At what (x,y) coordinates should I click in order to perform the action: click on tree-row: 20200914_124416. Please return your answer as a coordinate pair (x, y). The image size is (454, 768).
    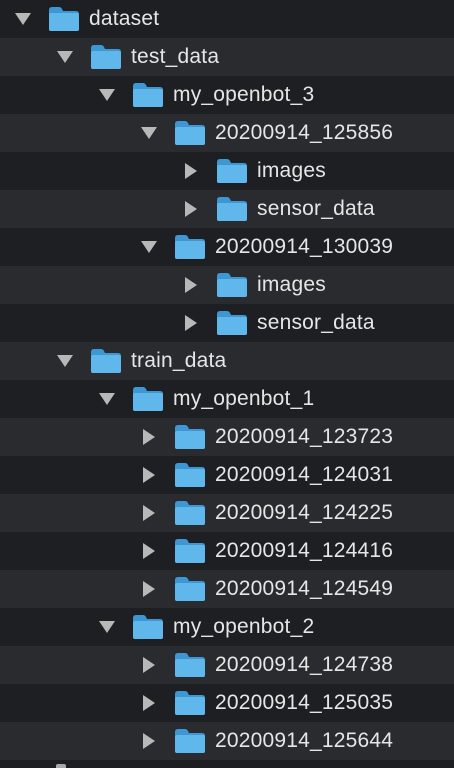
    Looking at the image, I should click on (227, 551).